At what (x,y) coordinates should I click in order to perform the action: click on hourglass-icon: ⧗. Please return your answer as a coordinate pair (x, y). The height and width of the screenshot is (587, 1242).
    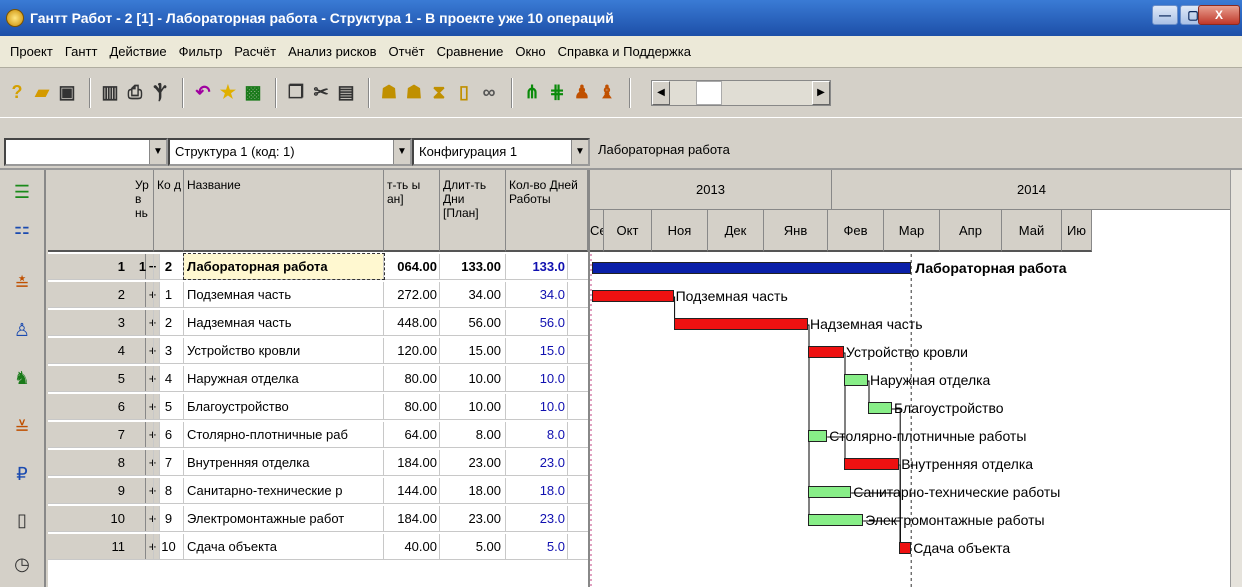
    Looking at the image, I should click on (439, 93).